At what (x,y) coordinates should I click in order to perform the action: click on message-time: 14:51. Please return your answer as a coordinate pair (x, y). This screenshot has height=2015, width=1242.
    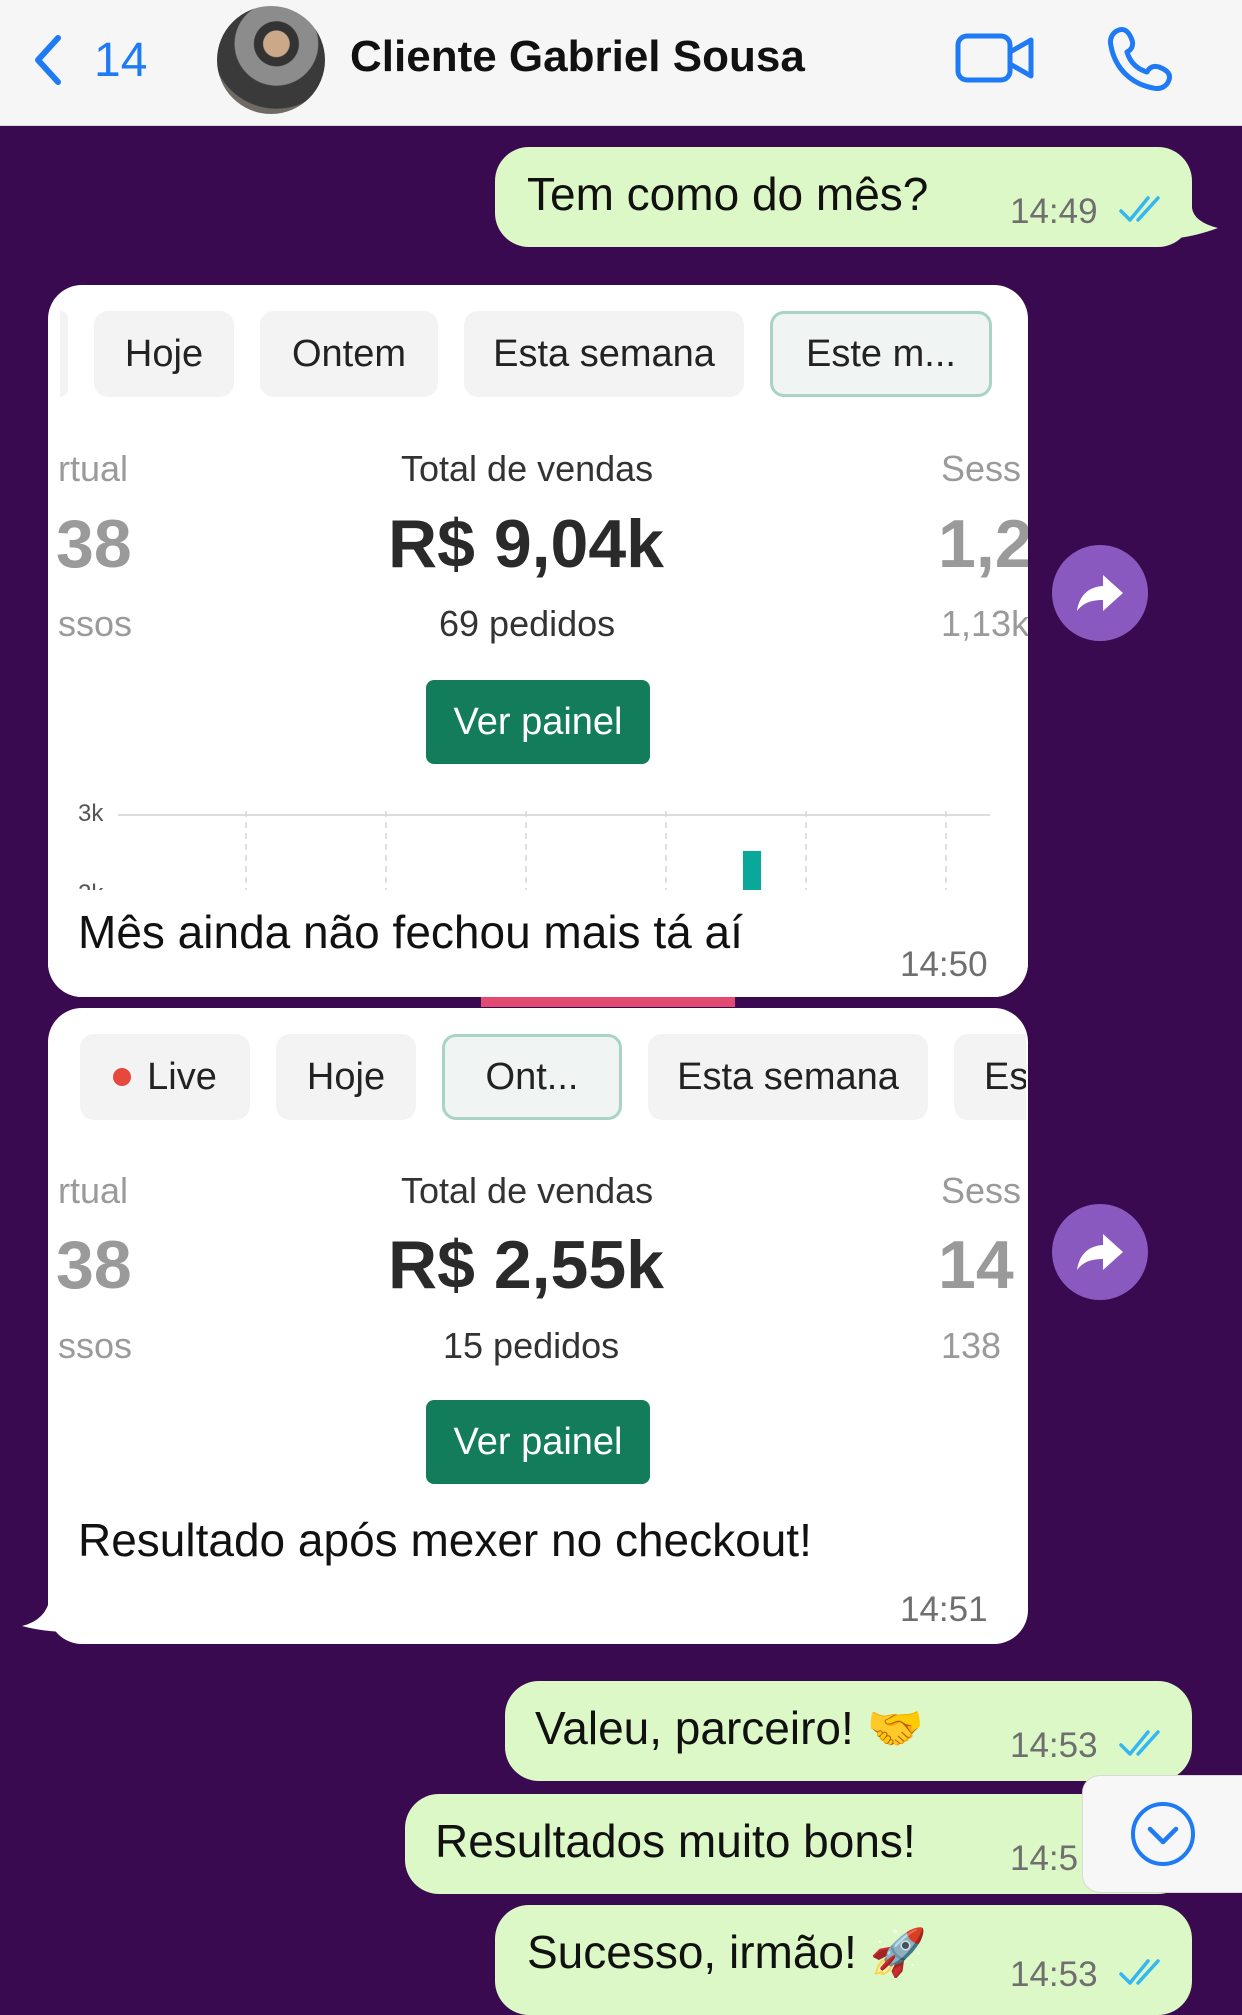
    Looking at the image, I should click on (944, 1609).